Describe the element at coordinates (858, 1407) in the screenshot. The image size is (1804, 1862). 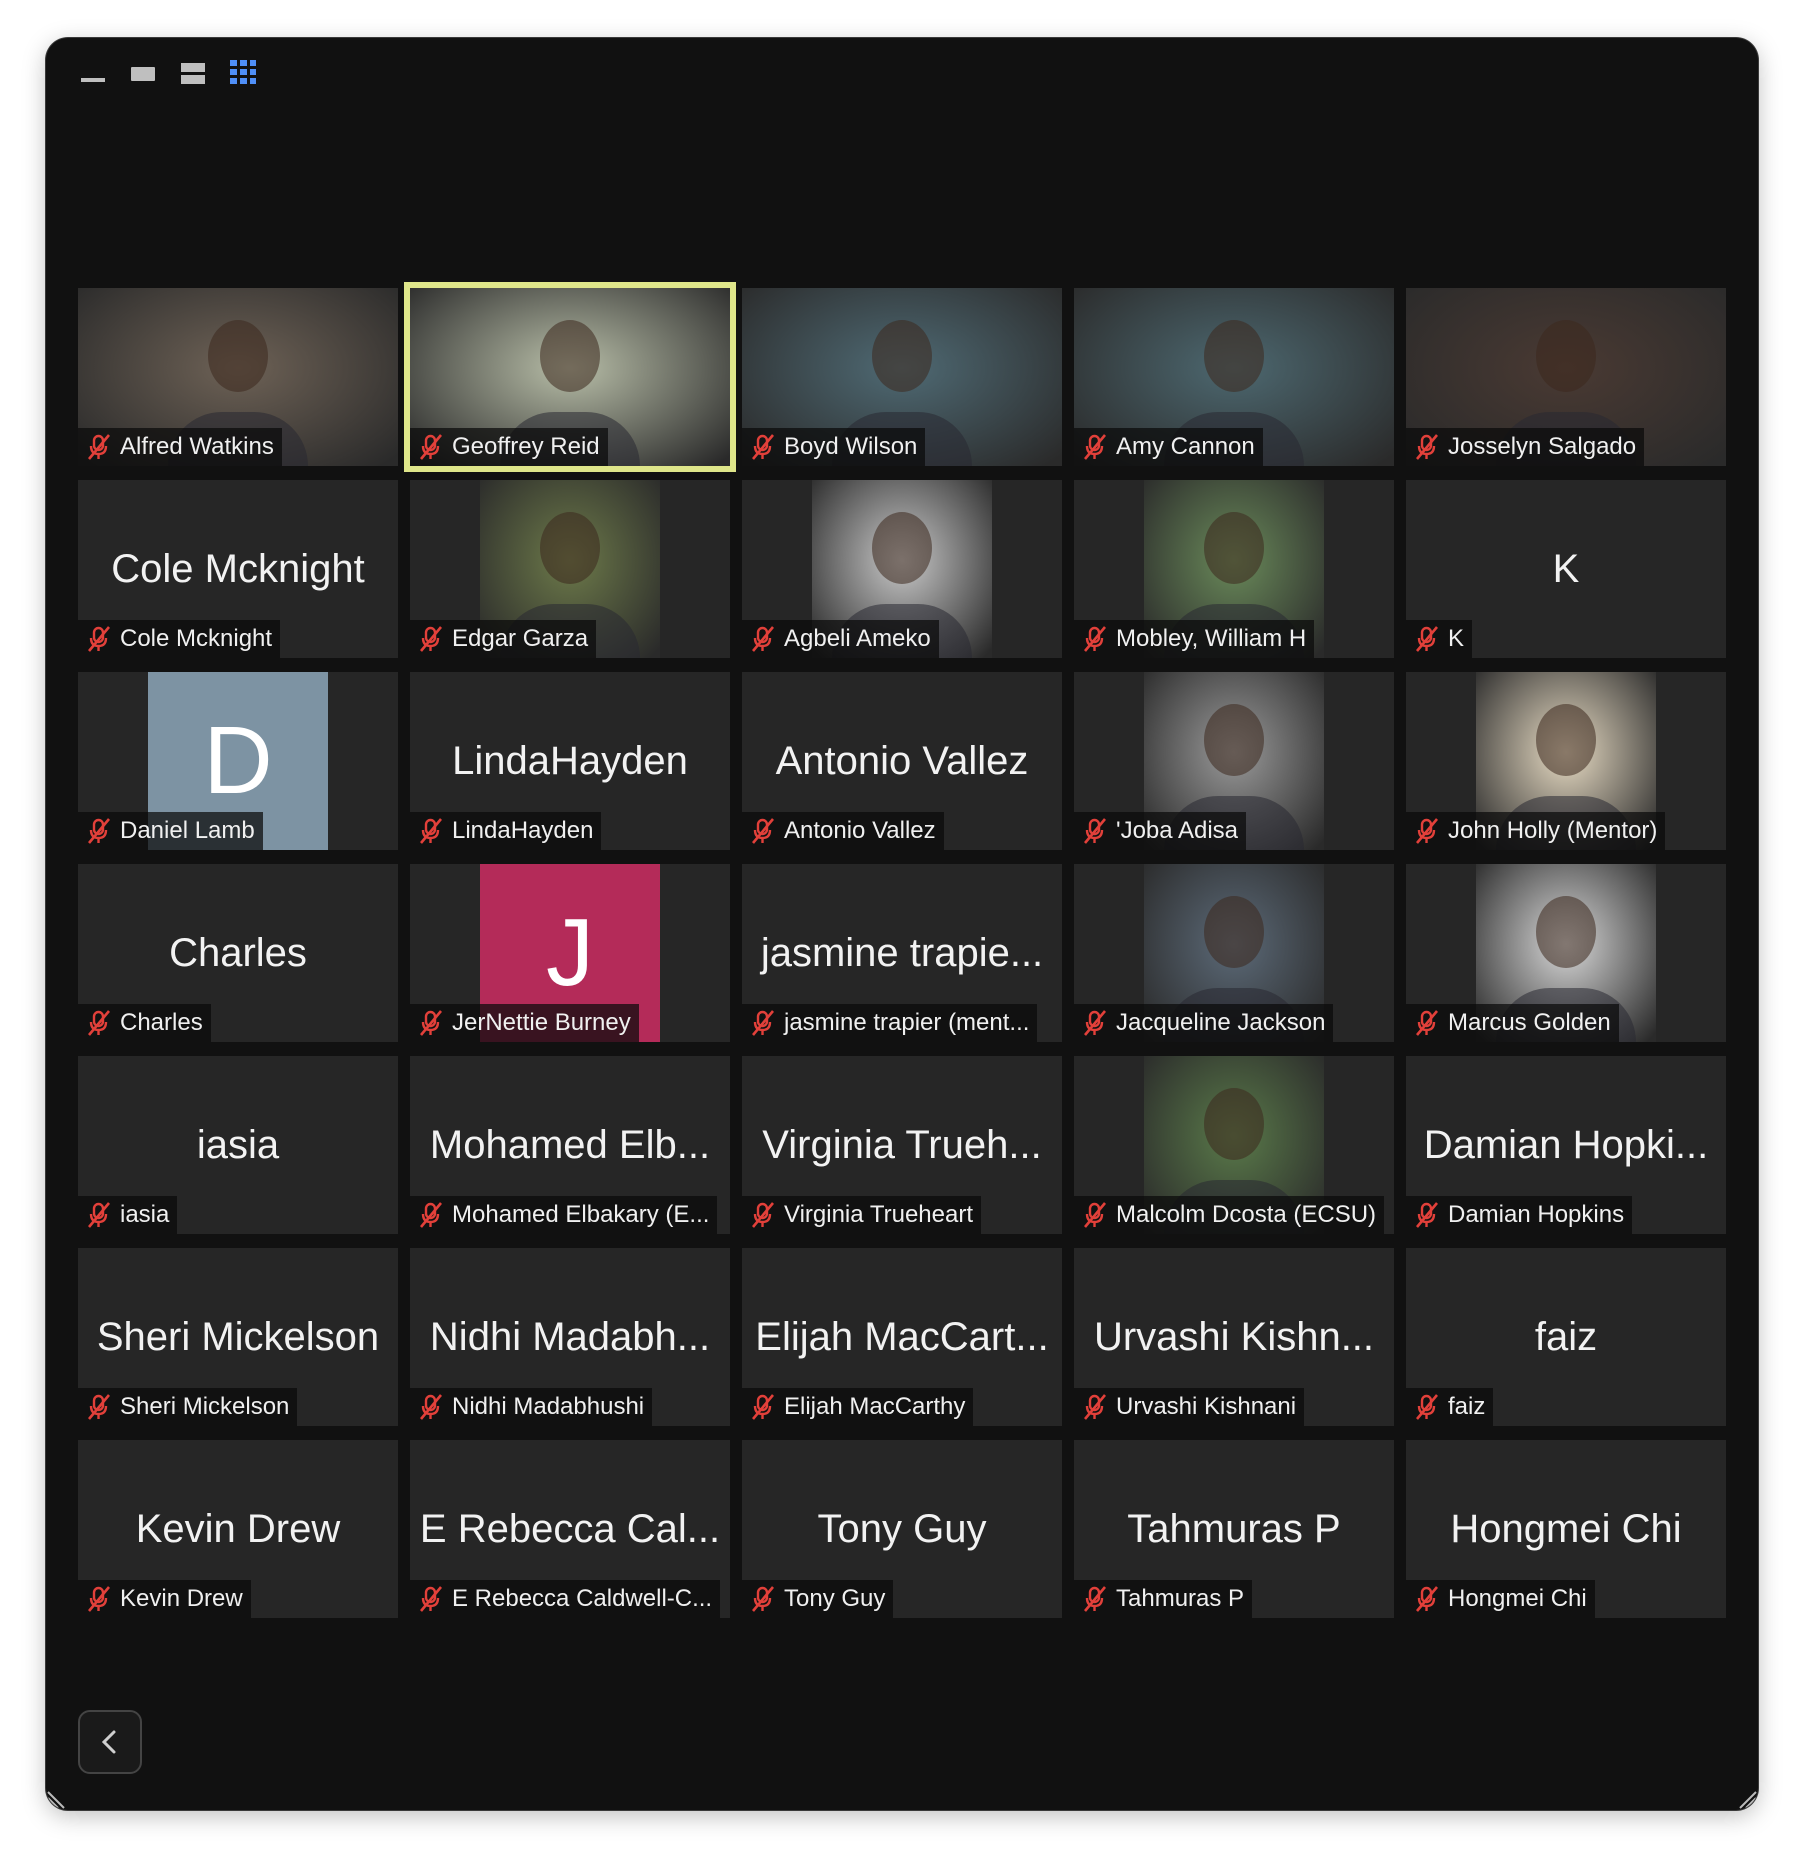
I see `participant-name-label: Elijah MacCarthy` at that location.